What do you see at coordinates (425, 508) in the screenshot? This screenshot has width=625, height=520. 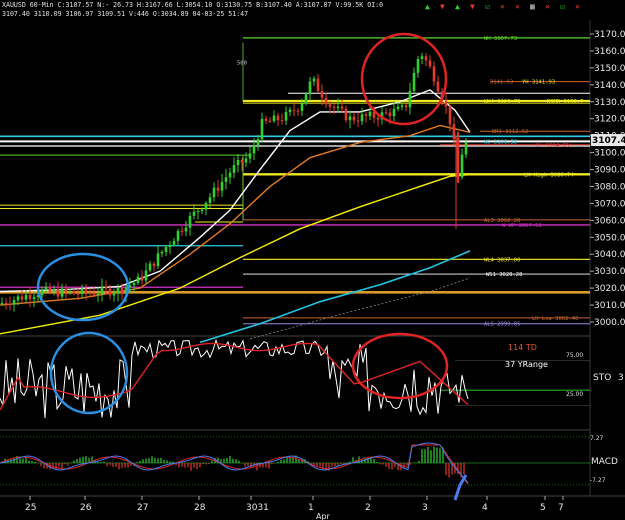 I see `time-tick-label: 3` at bounding box center [425, 508].